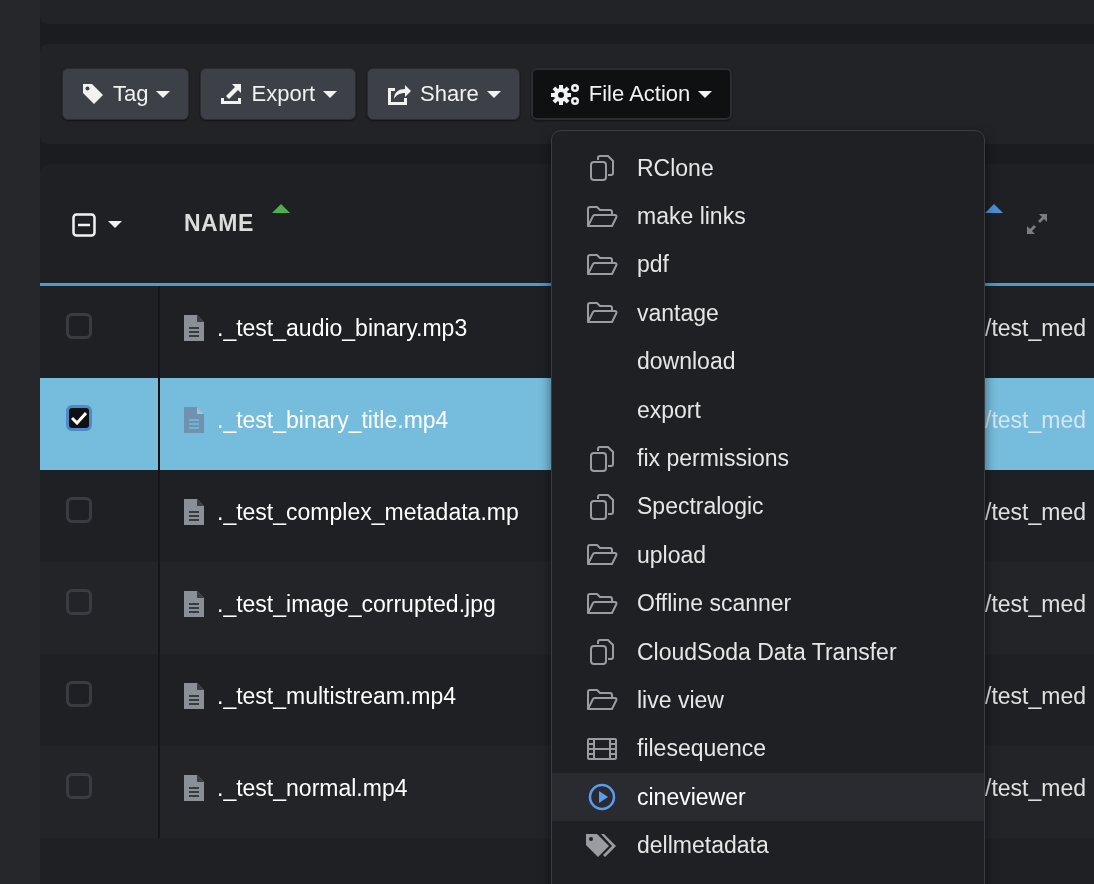 The width and height of the screenshot is (1094, 884). What do you see at coordinates (356, 604) in the screenshot?
I see `file-name: ._test_image_corrupted.jpg` at bounding box center [356, 604].